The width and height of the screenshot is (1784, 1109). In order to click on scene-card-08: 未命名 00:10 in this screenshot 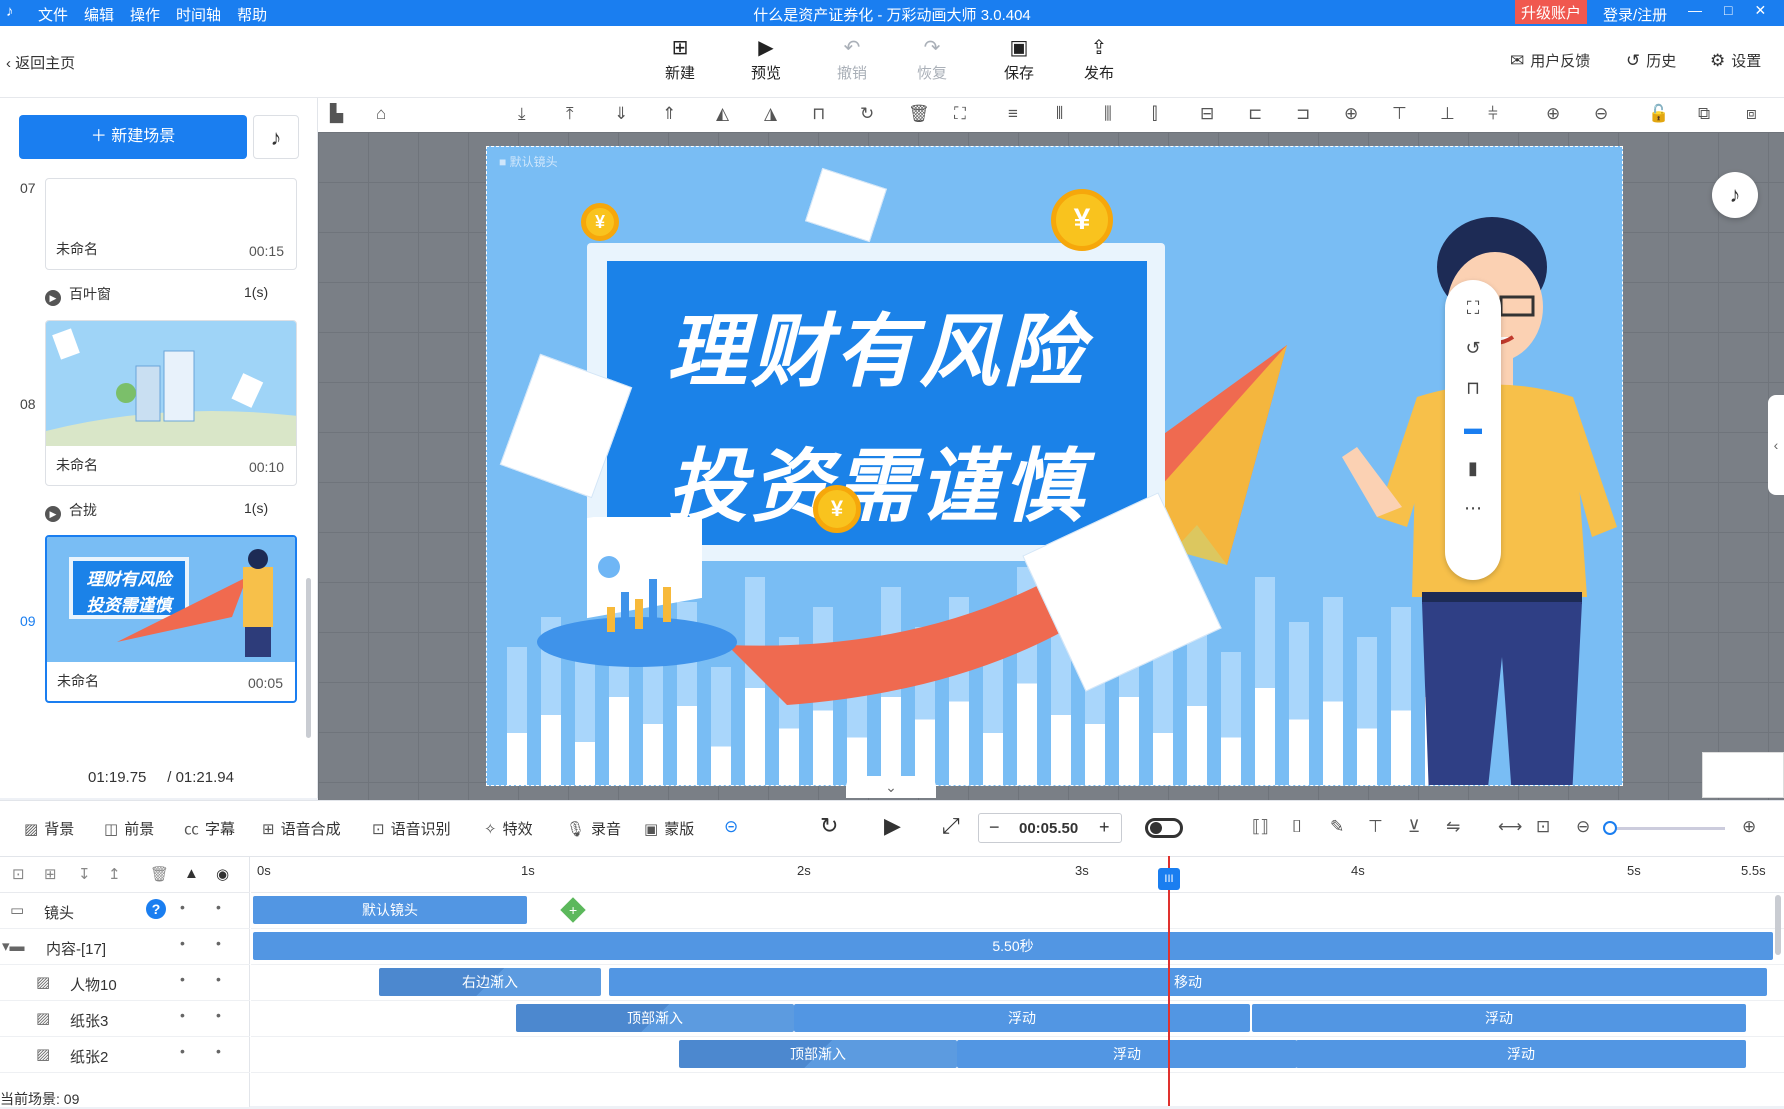, I will do `click(171, 403)`.